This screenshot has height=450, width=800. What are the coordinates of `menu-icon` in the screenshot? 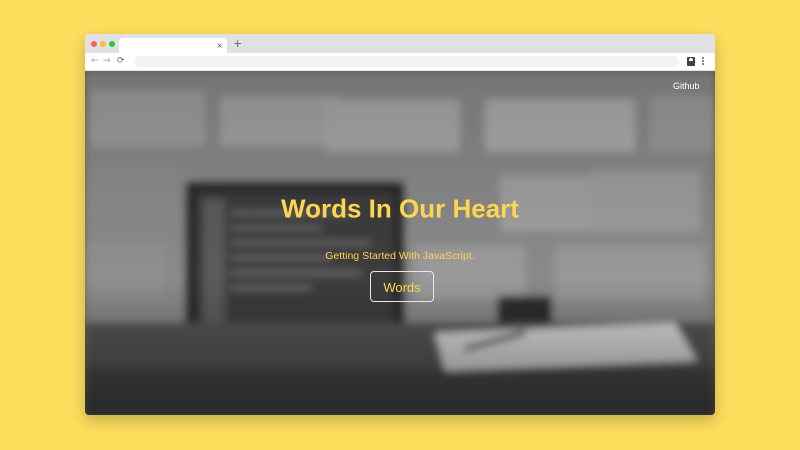 It's located at (703, 61).